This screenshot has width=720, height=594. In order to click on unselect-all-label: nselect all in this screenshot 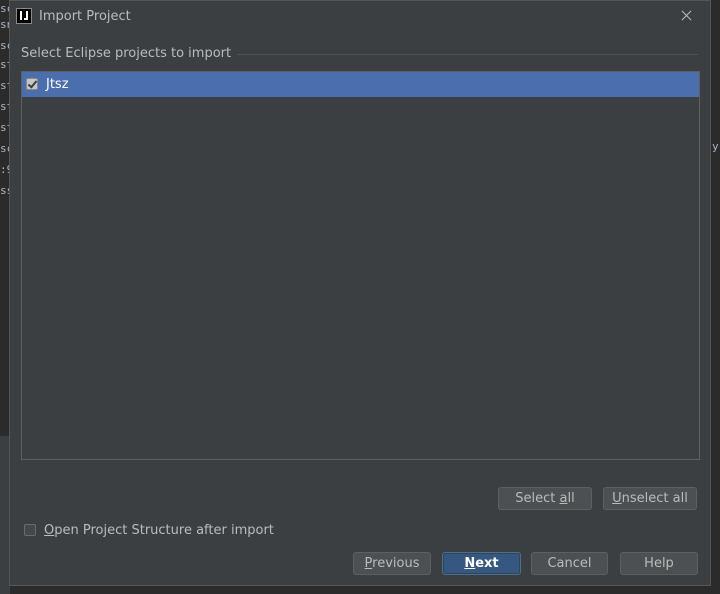, I will do `click(654, 498)`.